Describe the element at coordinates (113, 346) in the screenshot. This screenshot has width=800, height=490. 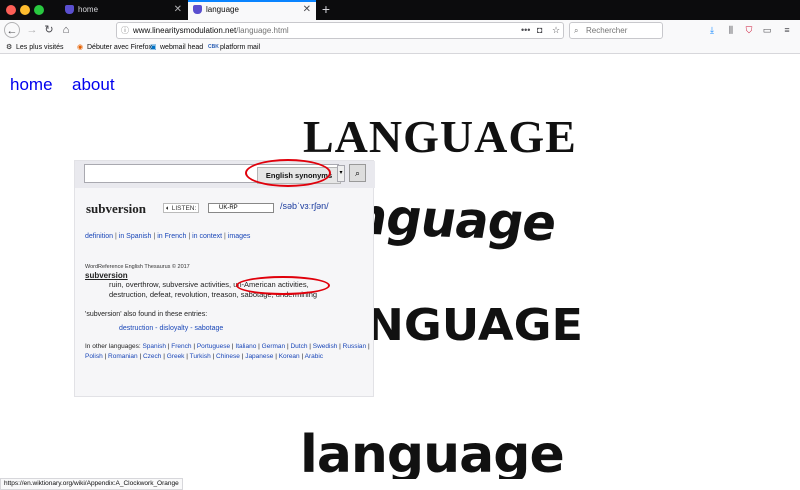
I see `other-languages-label: In other languages:` at that location.